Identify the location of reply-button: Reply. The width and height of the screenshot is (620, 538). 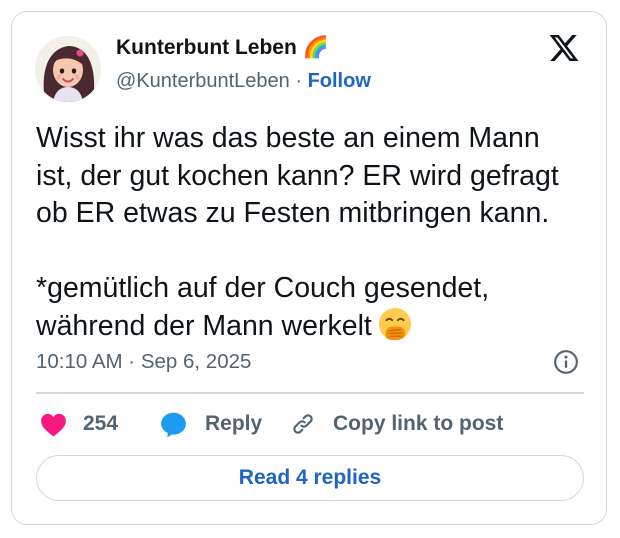
(211, 424).